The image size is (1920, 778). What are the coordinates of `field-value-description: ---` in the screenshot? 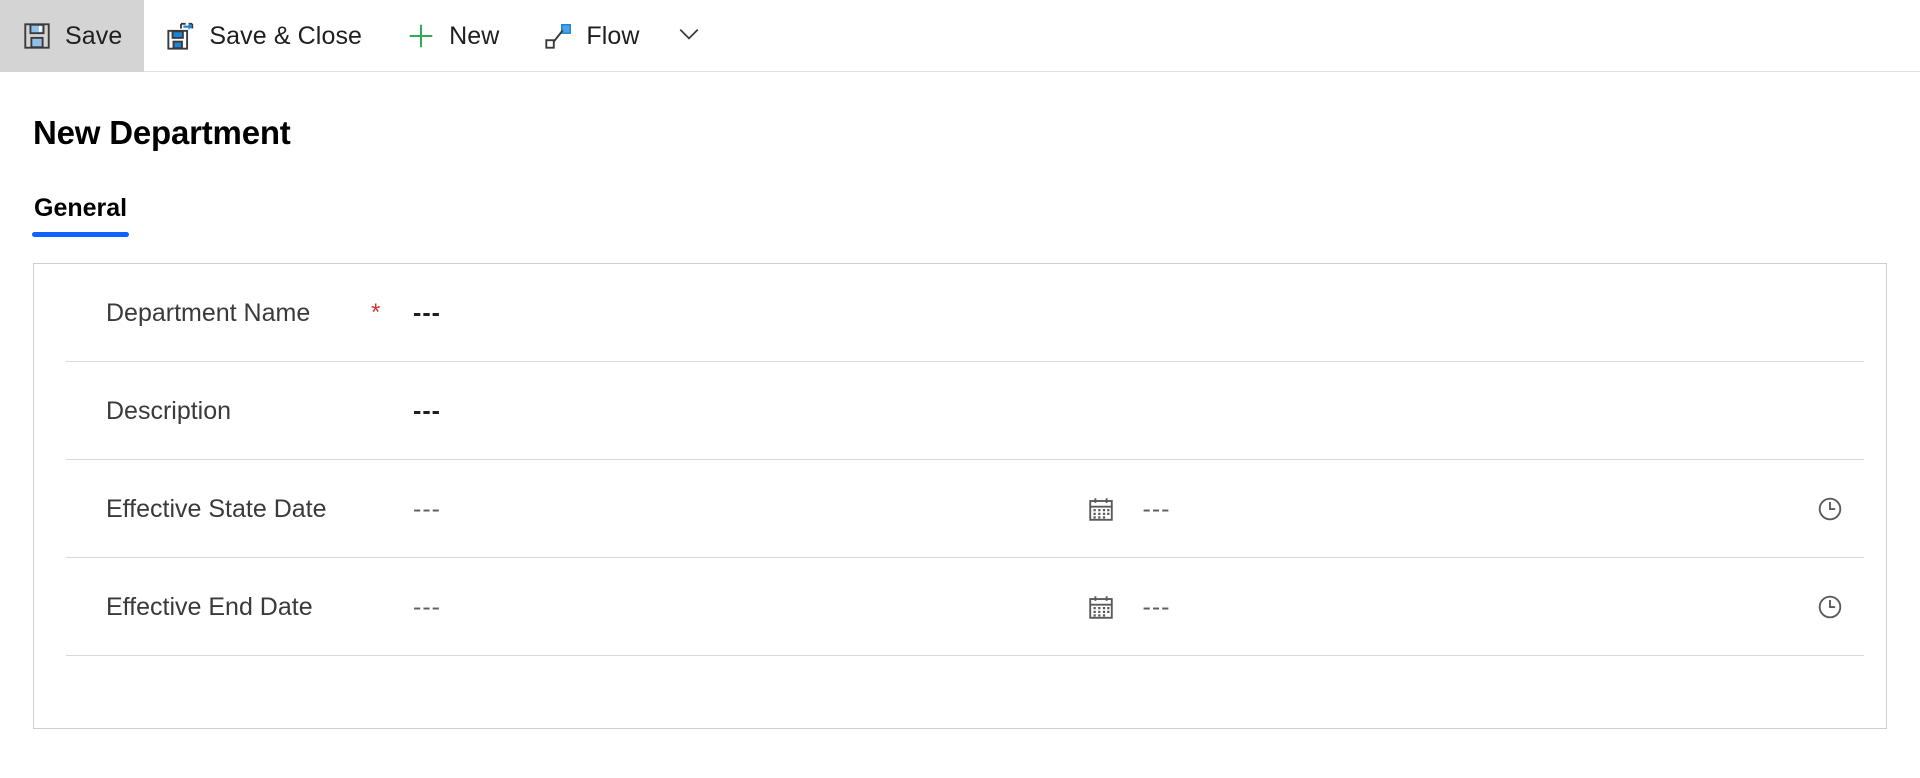 It's located at (427, 411).